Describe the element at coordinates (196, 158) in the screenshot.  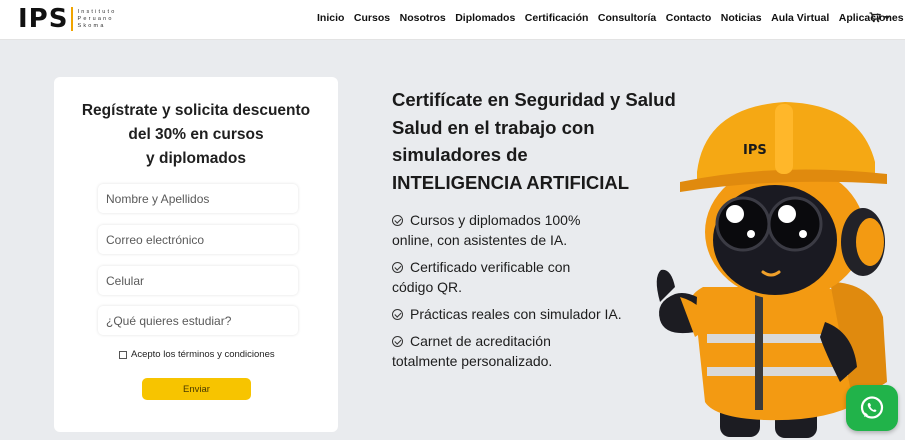
I see `form-title-line: y diplomados` at that location.